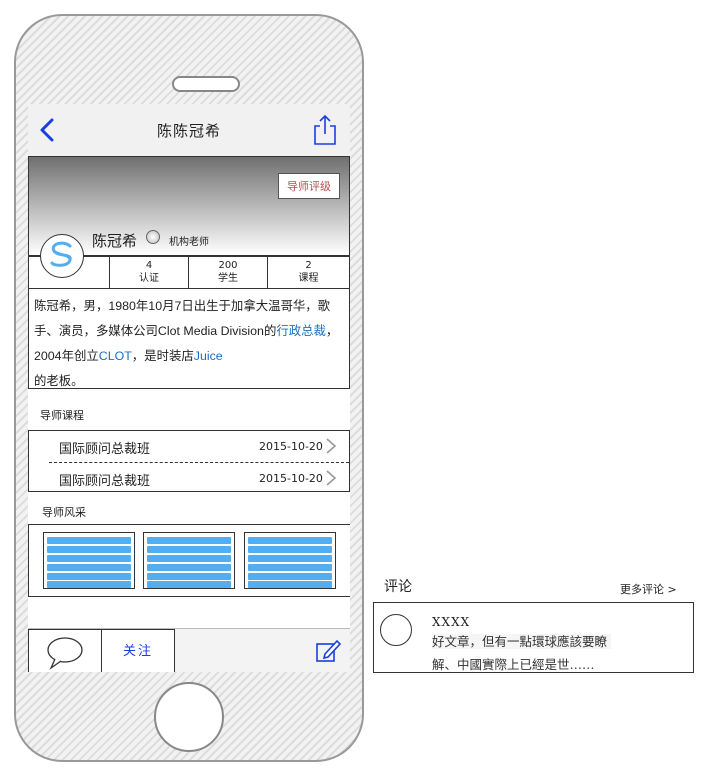 The image size is (704, 776). I want to click on avatar-logo-icon, so click(61, 254).